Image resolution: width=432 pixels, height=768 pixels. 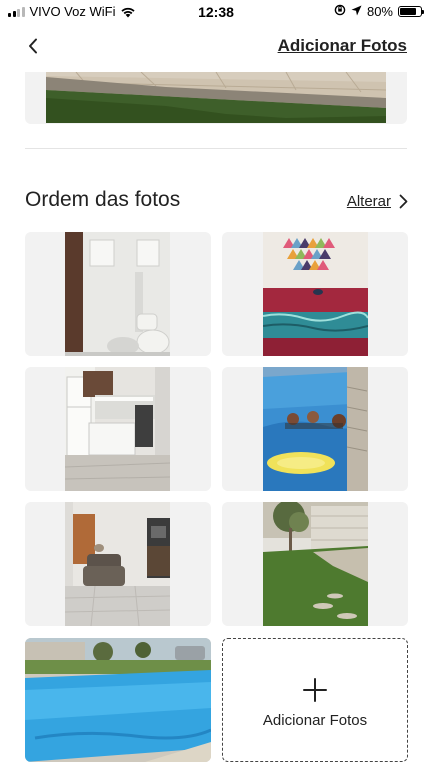 I want to click on patio-photo, so click(x=216, y=97).